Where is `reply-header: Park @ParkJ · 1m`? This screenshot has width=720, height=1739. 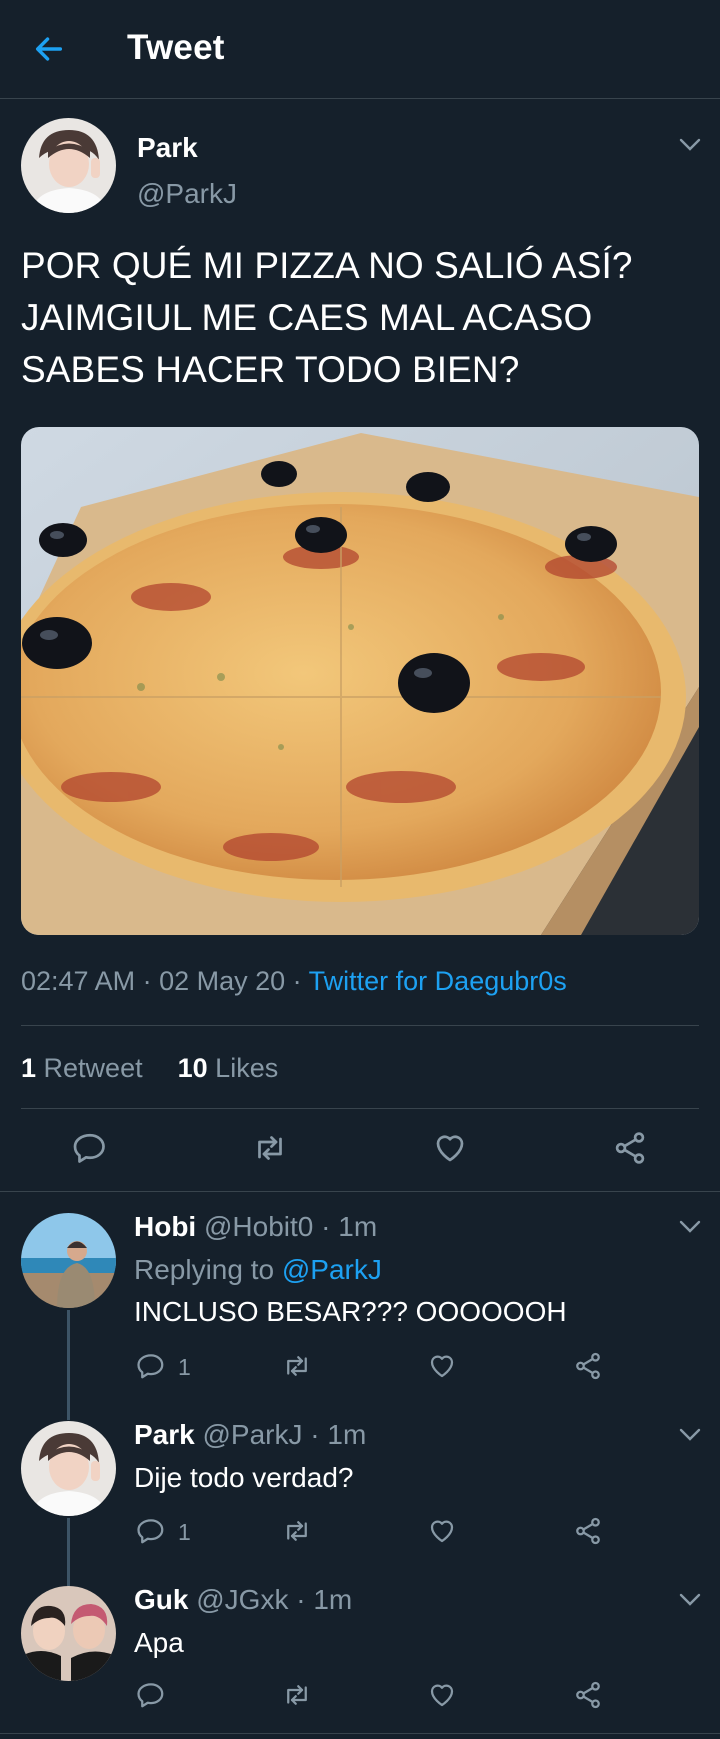
reply-header: Park @ParkJ · 1m is located at coordinates (250, 1435).